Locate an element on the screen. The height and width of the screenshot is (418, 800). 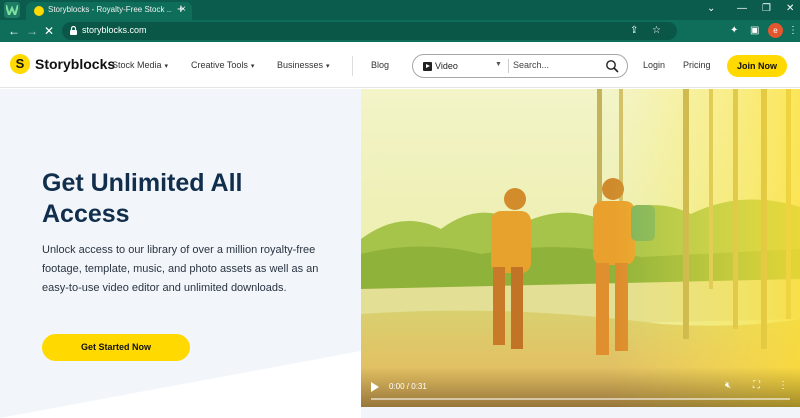
join-now-button: Join Now is located at coordinates (757, 66).